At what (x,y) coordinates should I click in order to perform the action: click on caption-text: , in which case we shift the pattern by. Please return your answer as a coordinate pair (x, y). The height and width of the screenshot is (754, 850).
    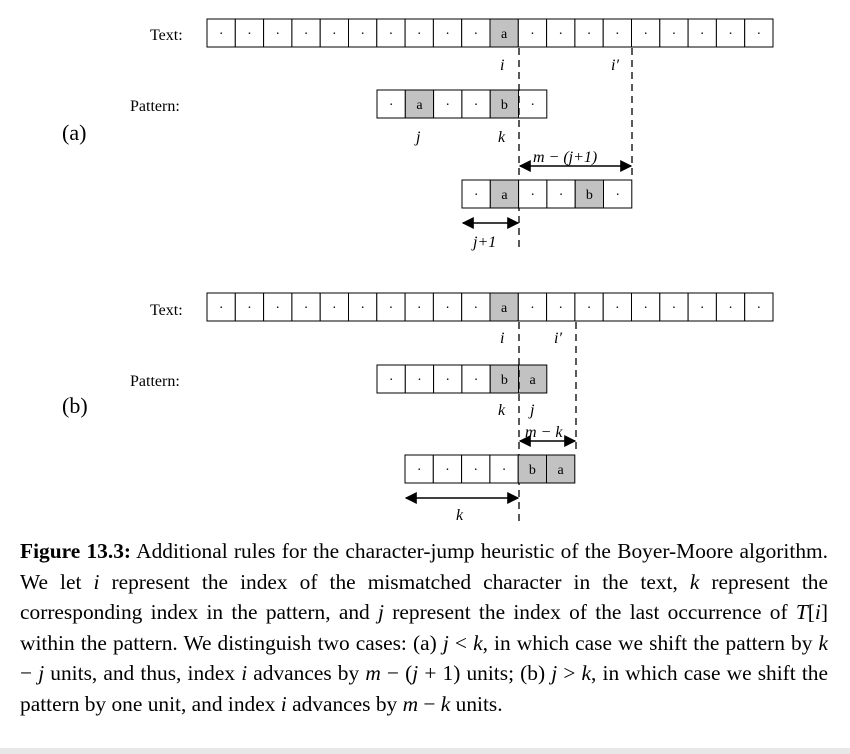
    Looking at the image, I should click on (650, 642).